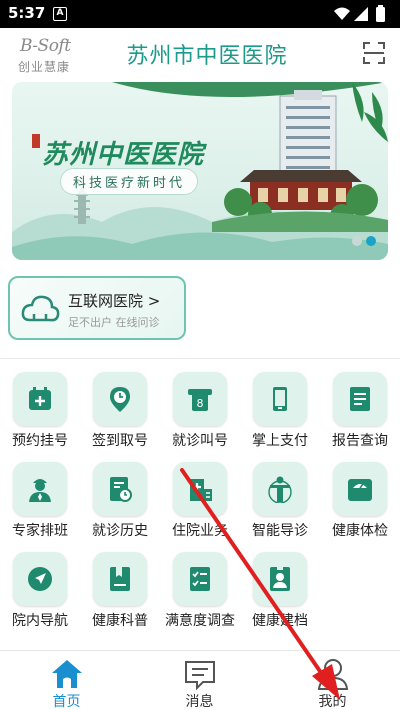  I want to click on internet-hospital-title: 互联网医院 >, so click(114, 300).